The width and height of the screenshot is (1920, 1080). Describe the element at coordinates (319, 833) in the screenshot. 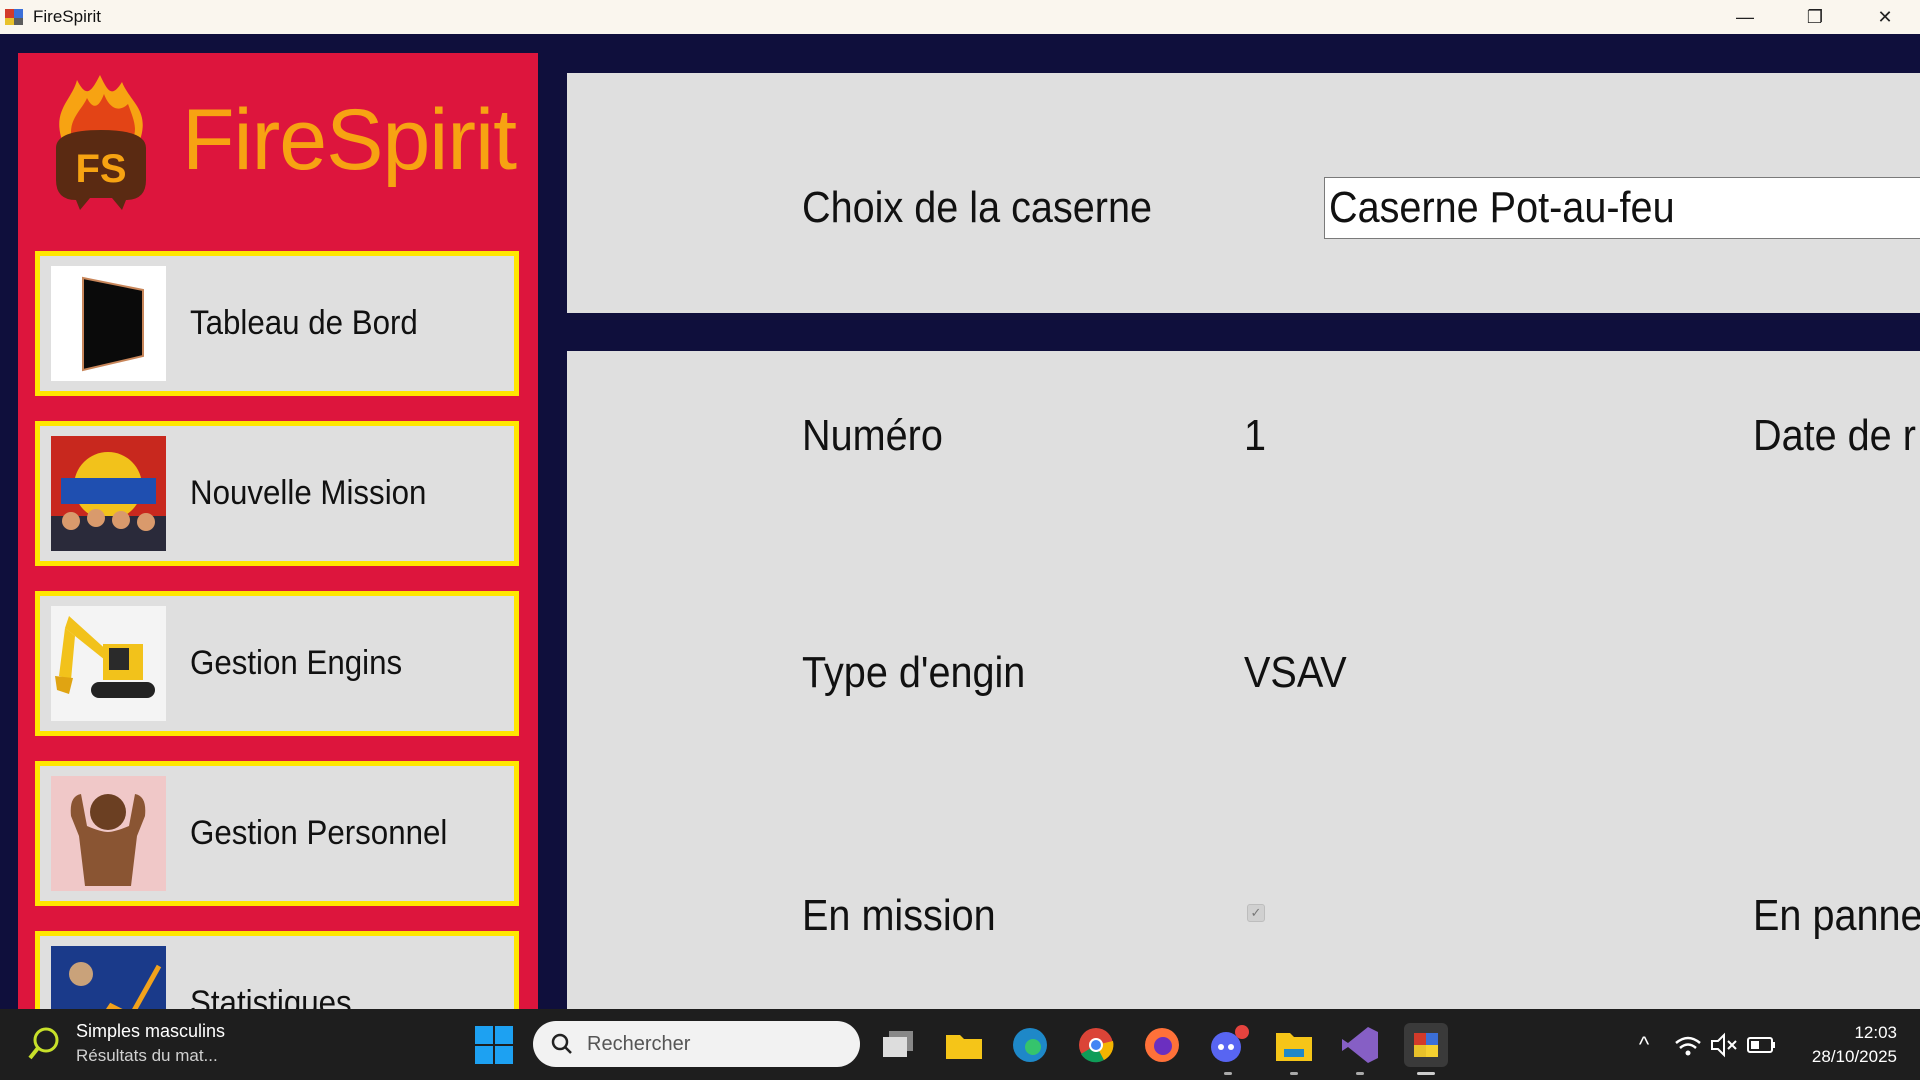

I see `nav-label: Gestion Personnel` at that location.